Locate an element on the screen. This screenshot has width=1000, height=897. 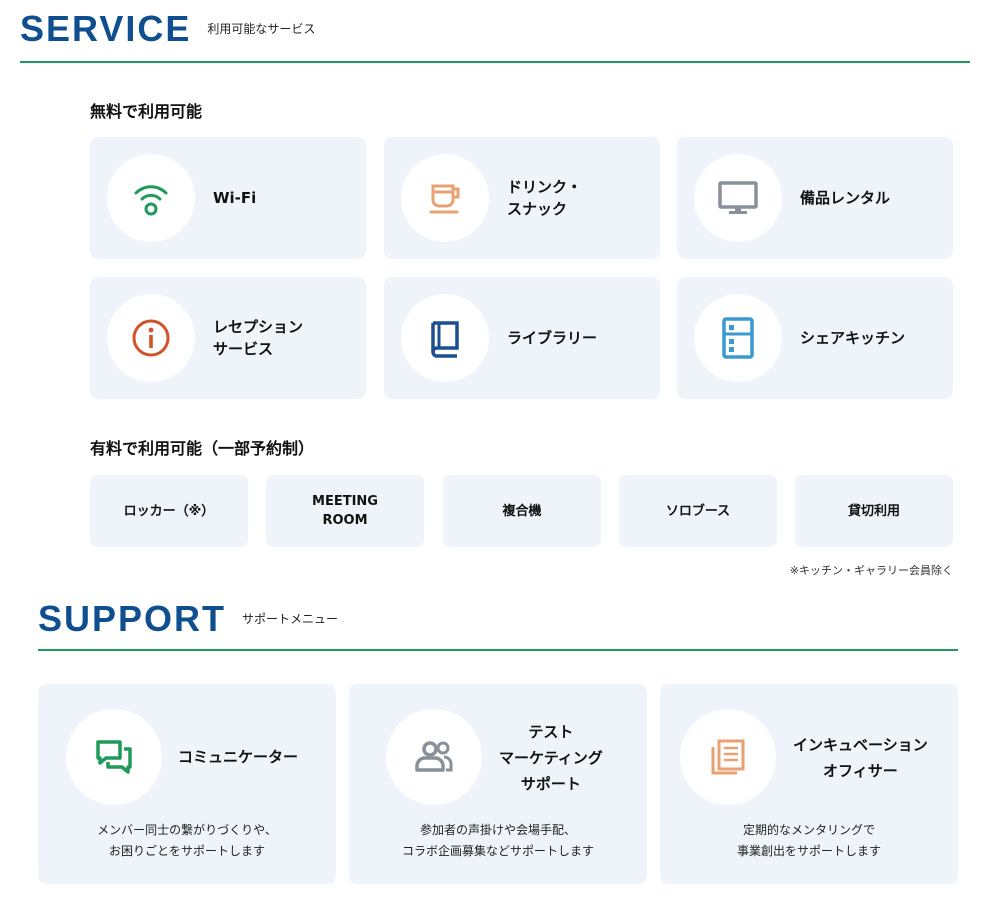
service-header: SERVICE 利用可能なサービス is located at coordinates (167, 29).